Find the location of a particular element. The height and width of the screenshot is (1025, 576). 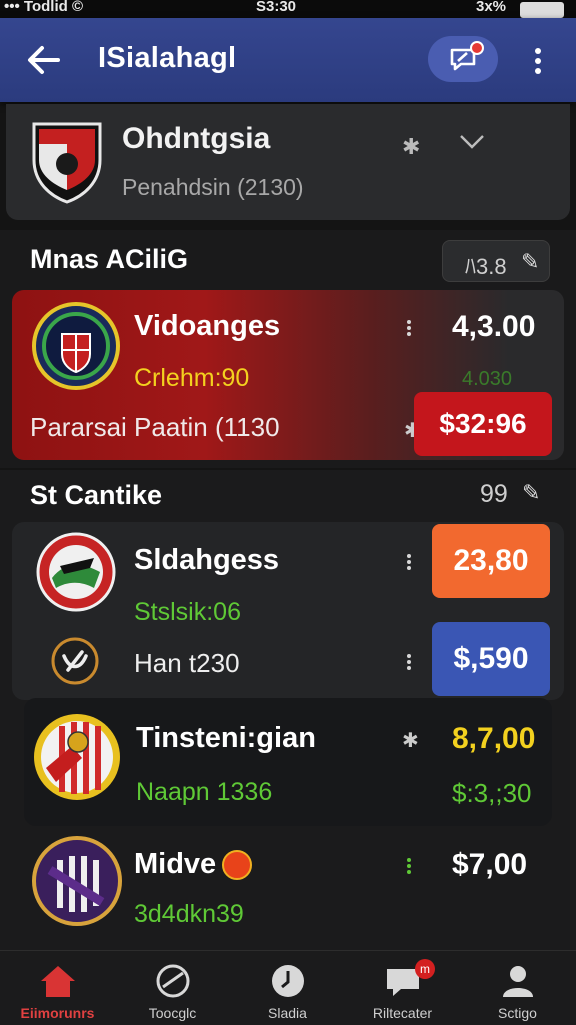

home-icon is located at coordinates (58, 981).